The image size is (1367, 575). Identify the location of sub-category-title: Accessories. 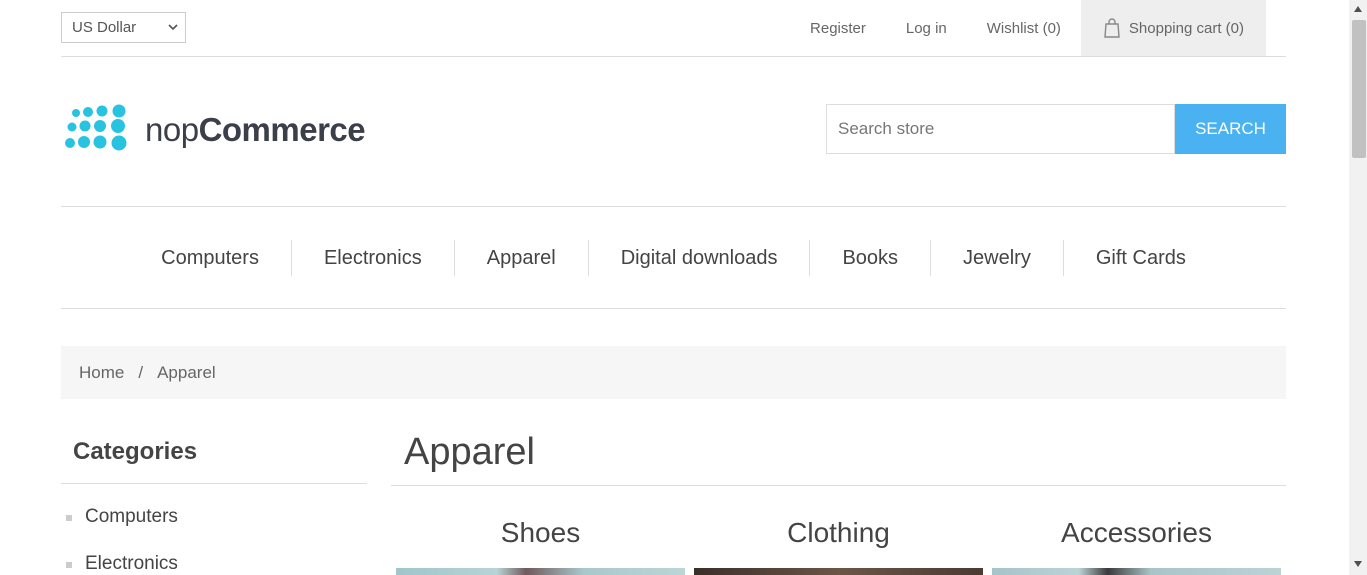
(1136, 540).